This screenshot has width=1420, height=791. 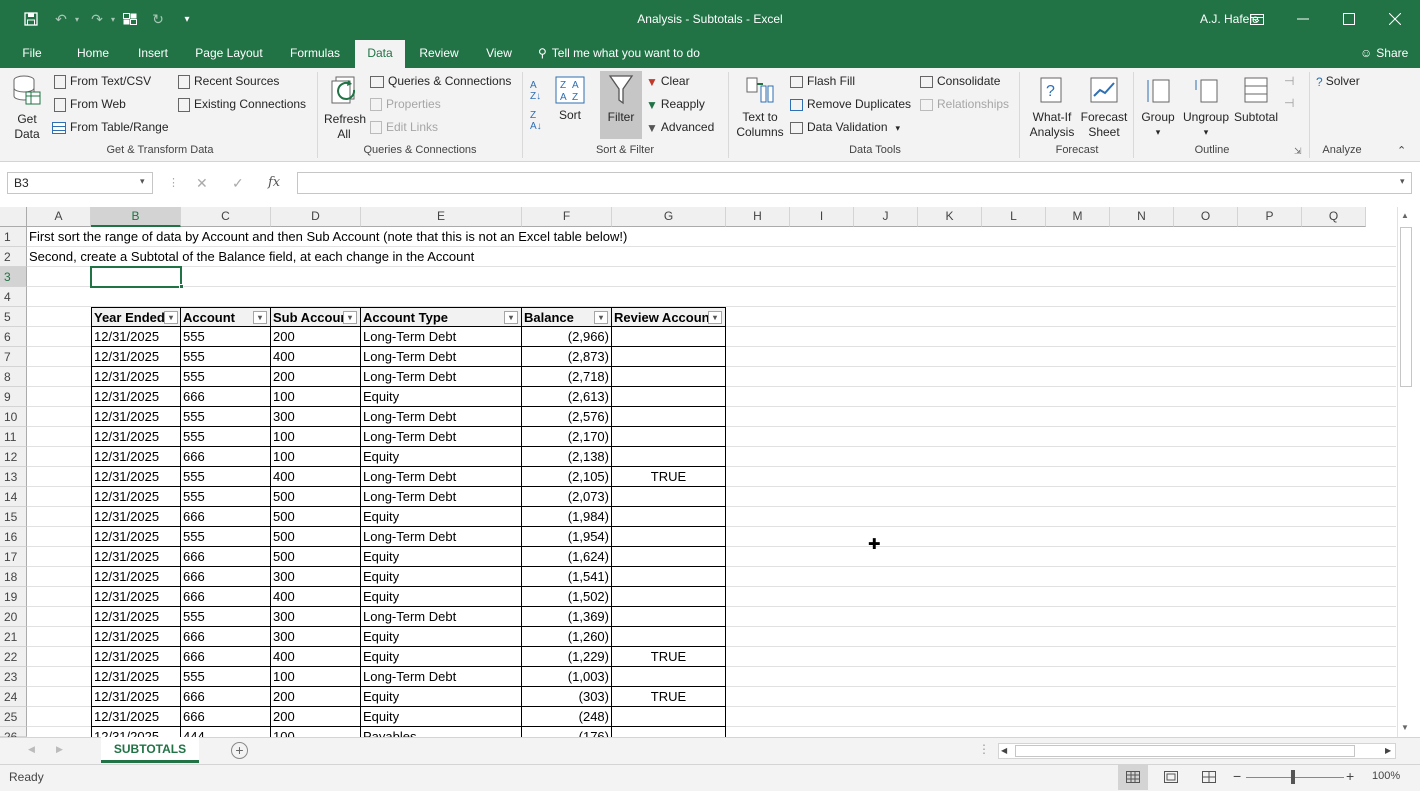 What do you see at coordinates (181, 286) in the screenshot?
I see `fill-handle` at bounding box center [181, 286].